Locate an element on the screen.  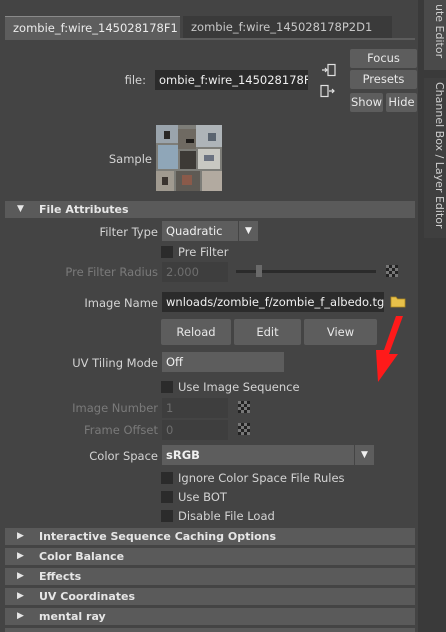
attribute-editor-side-tab-label: ute Editor is located at coordinates (439, 31).